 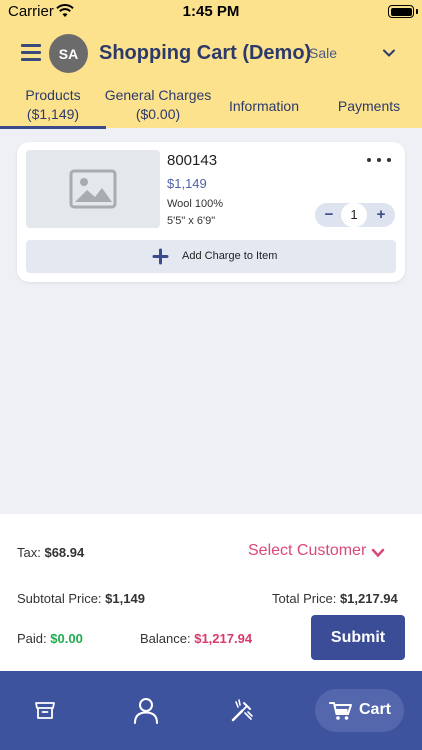 What do you see at coordinates (242, 711) in the screenshot?
I see `tools-icon` at bounding box center [242, 711].